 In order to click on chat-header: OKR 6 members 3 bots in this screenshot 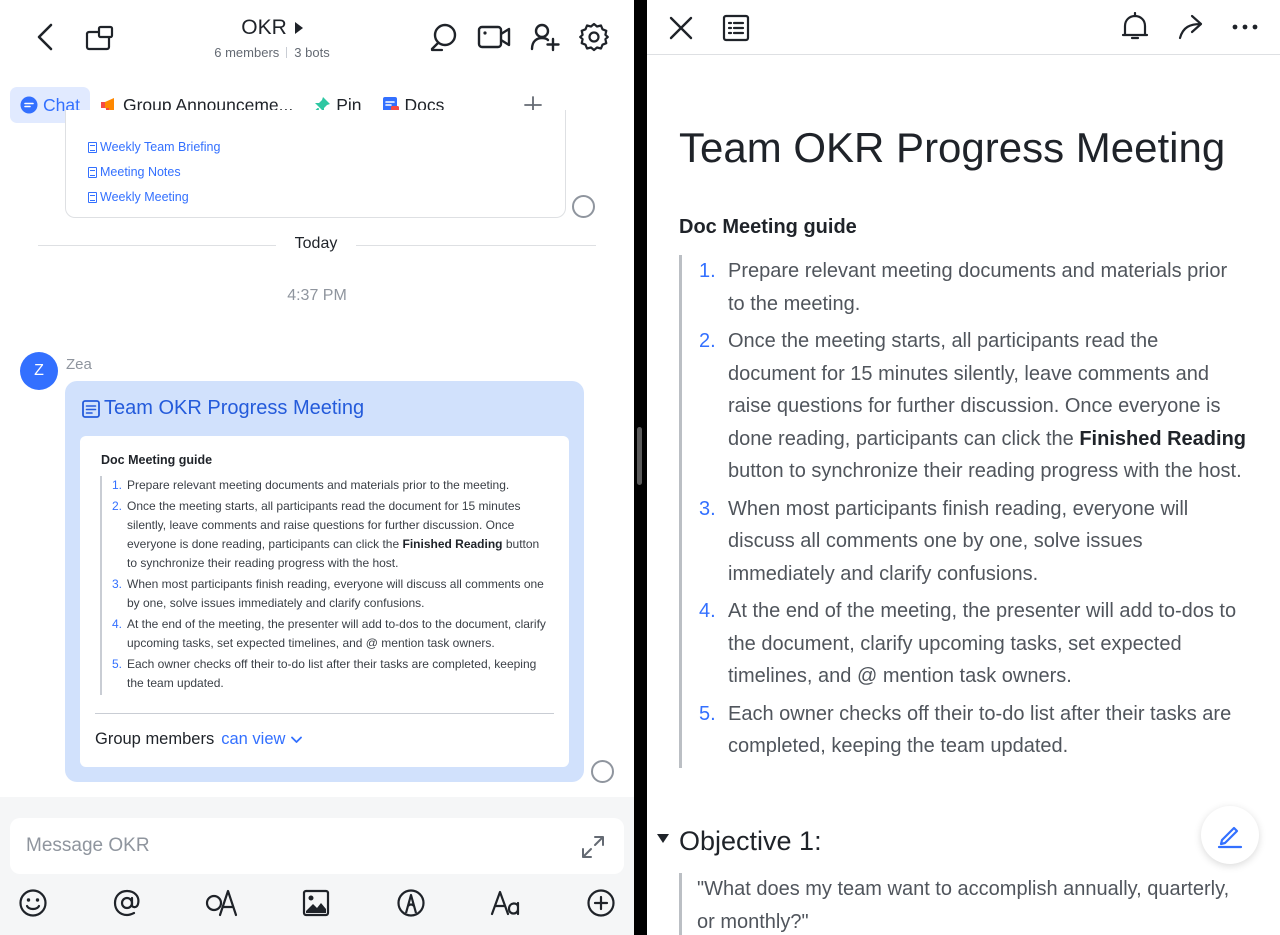, I will do `click(272, 38)`.